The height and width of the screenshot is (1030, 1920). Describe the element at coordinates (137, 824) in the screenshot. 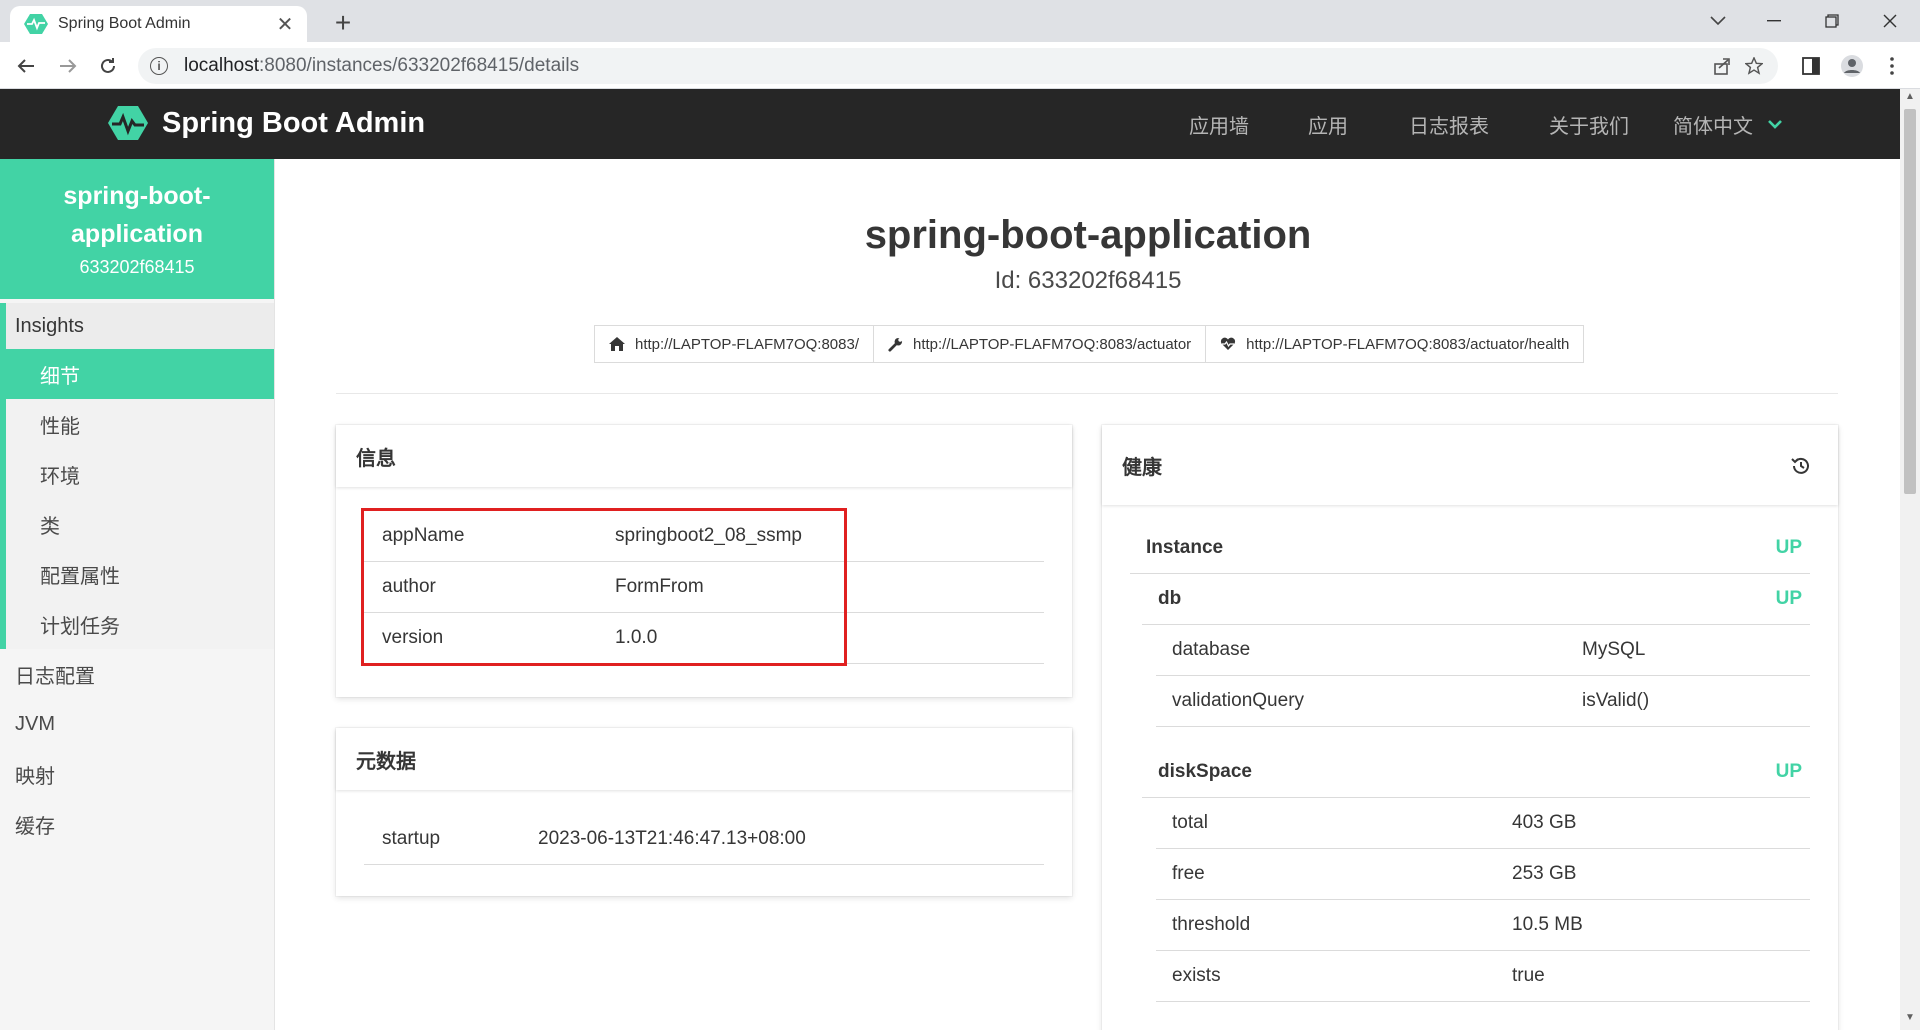

I see `sidebar-item-caches: 缓存` at that location.